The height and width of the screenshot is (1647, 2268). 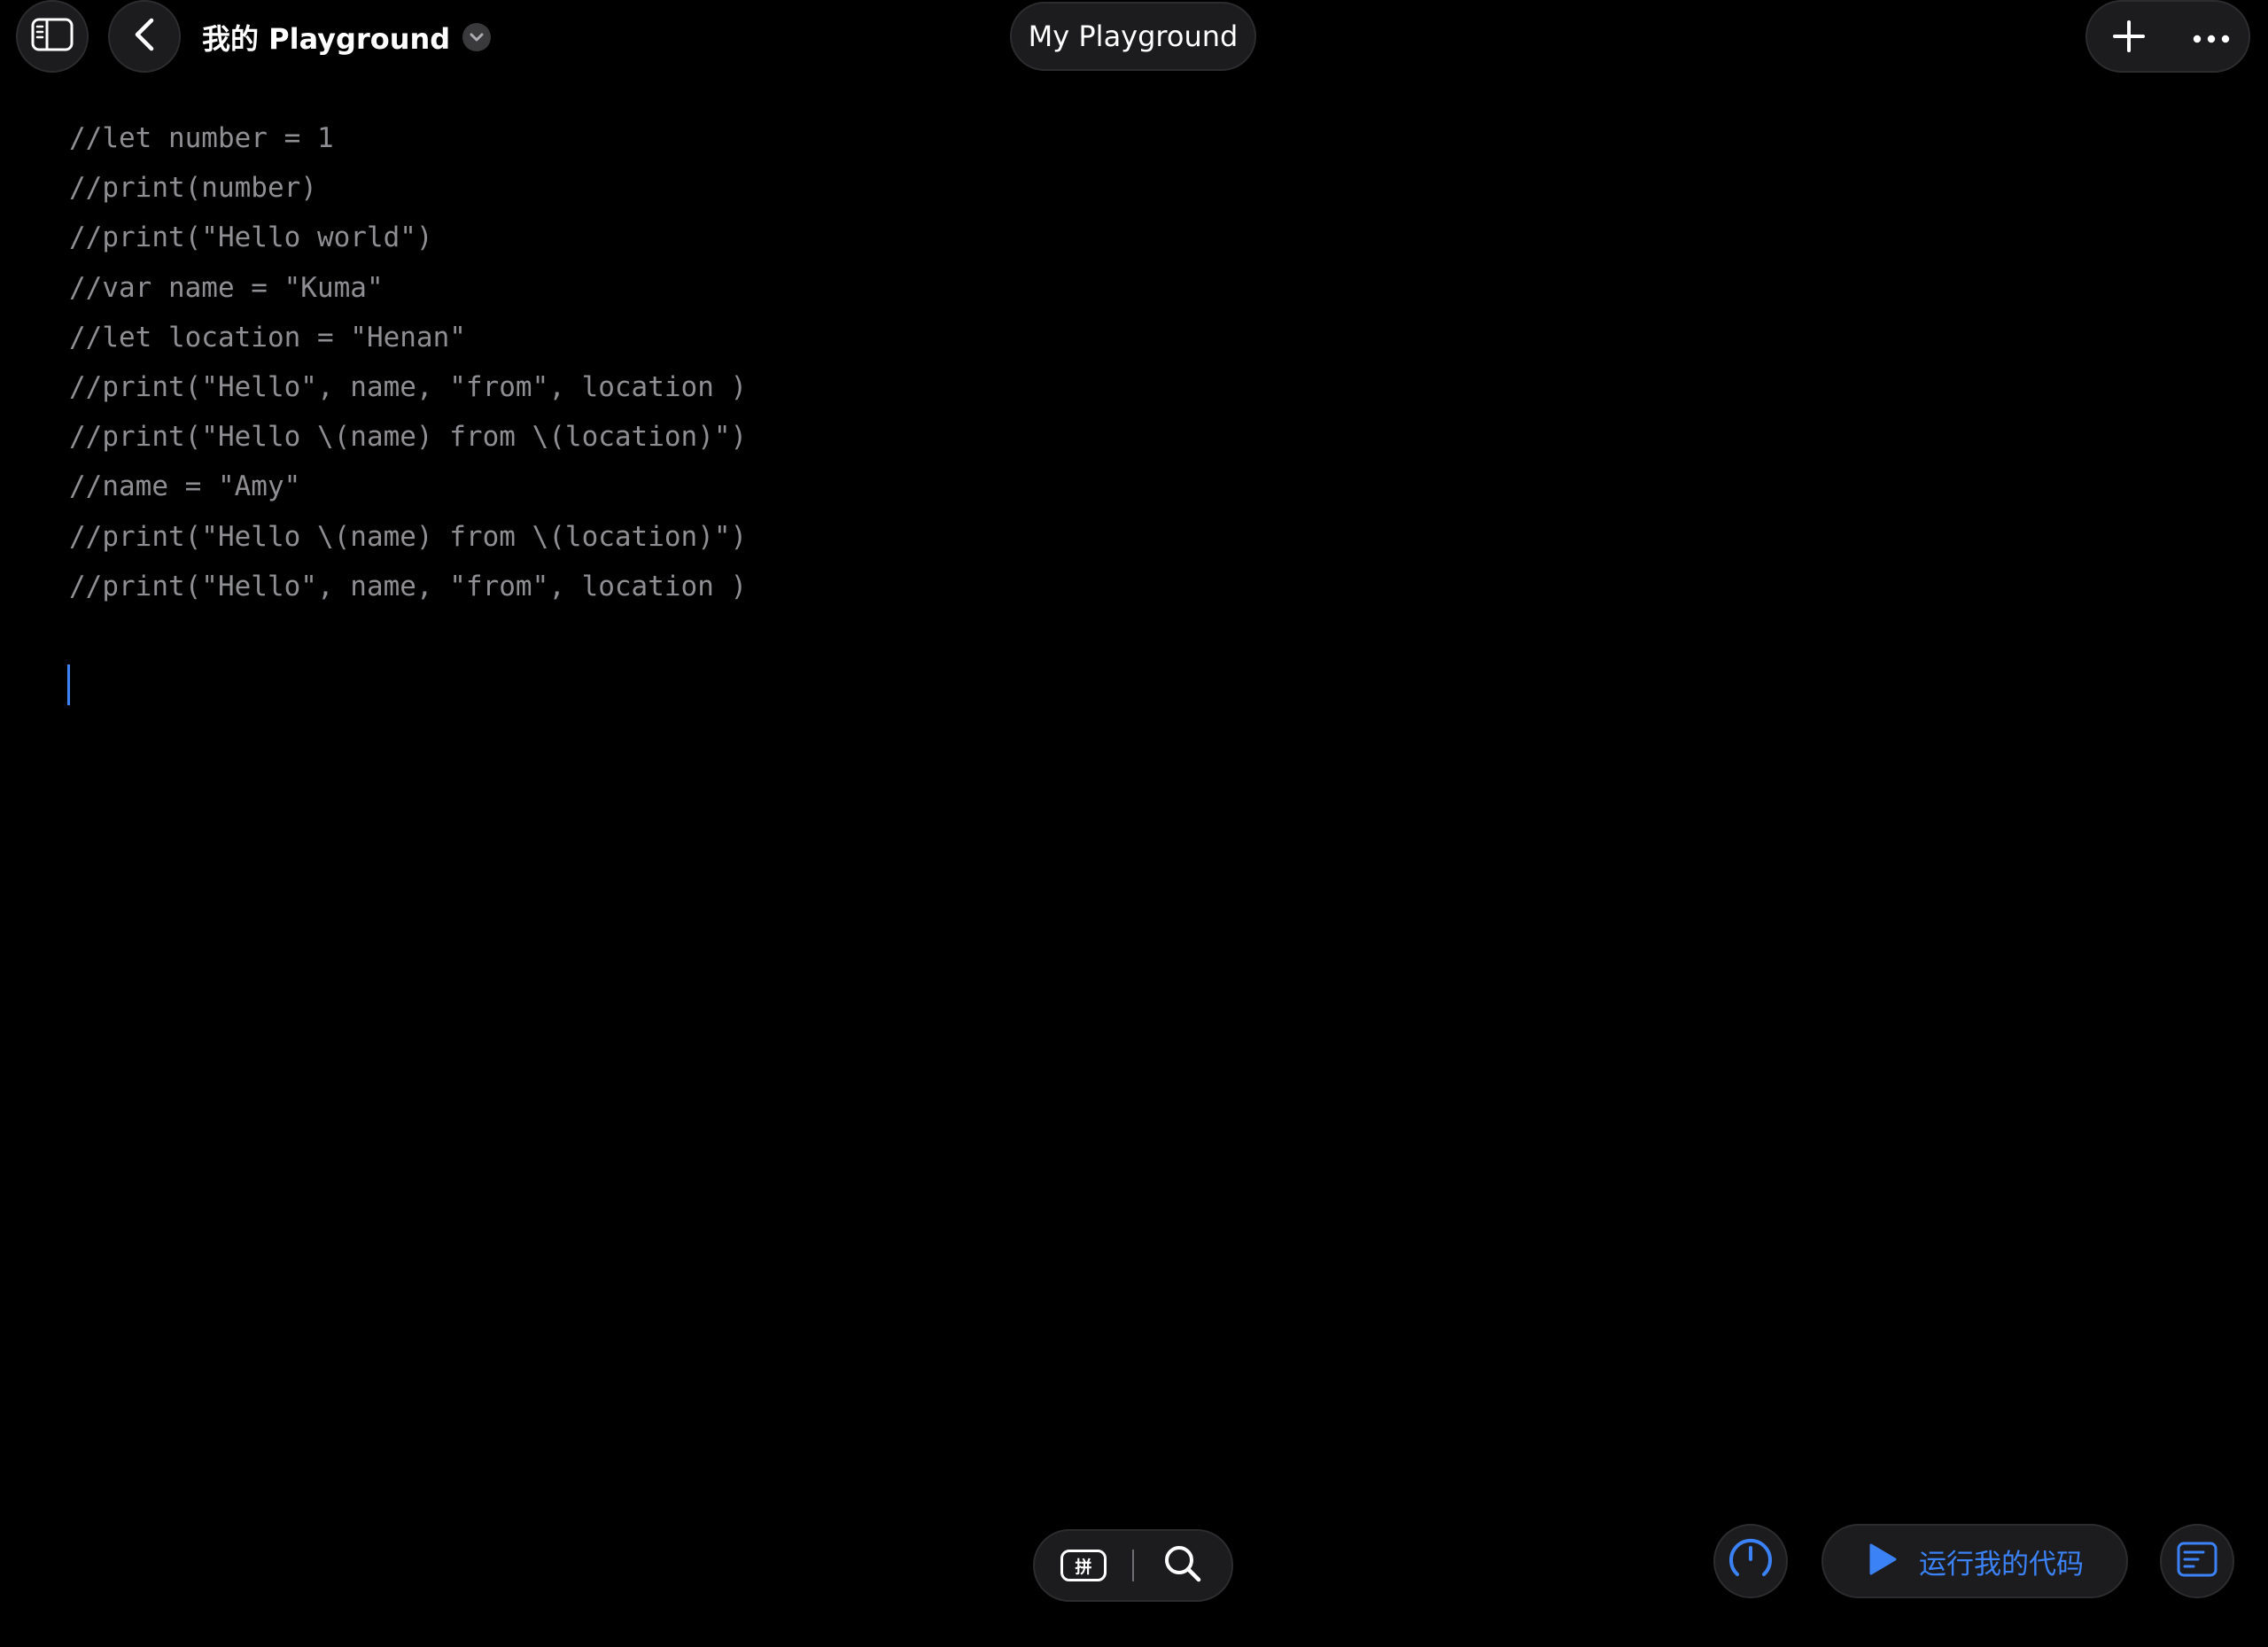 What do you see at coordinates (226, 287) in the screenshot?
I see `code-line: //var name = "Kuma"` at bounding box center [226, 287].